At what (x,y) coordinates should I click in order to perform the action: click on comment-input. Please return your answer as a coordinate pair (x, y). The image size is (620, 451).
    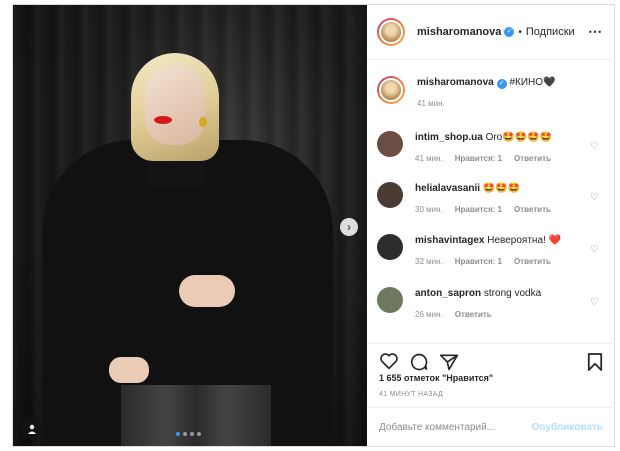
    Looking at the image, I should click on (455, 427).